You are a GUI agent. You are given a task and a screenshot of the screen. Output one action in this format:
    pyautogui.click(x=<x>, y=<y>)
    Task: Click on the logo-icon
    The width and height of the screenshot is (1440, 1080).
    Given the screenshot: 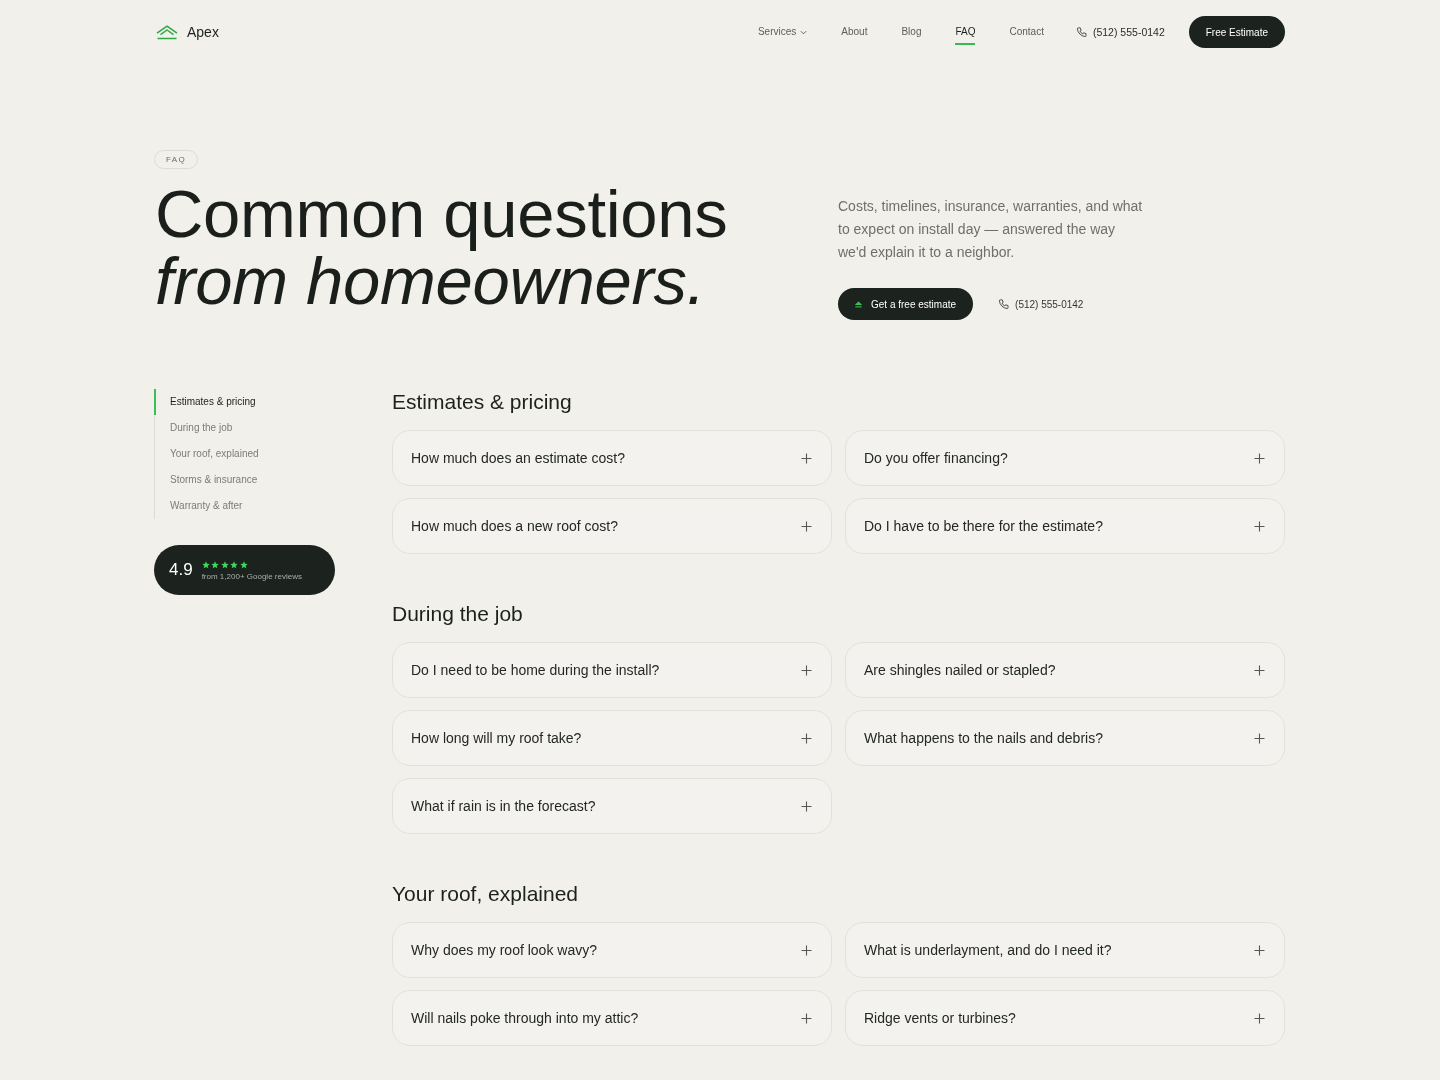 What is the action you would take?
    pyautogui.click(x=167, y=32)
    